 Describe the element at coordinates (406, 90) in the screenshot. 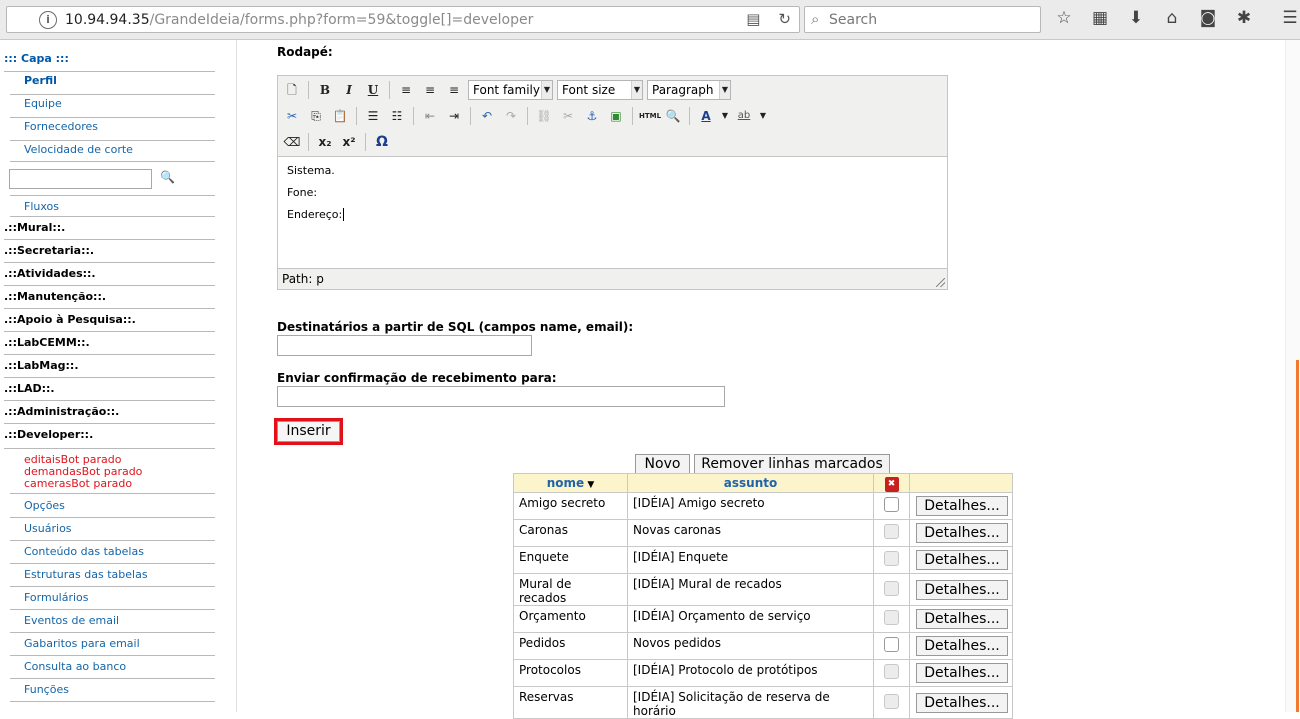

I see `align-left-icon: ≡` at that location.